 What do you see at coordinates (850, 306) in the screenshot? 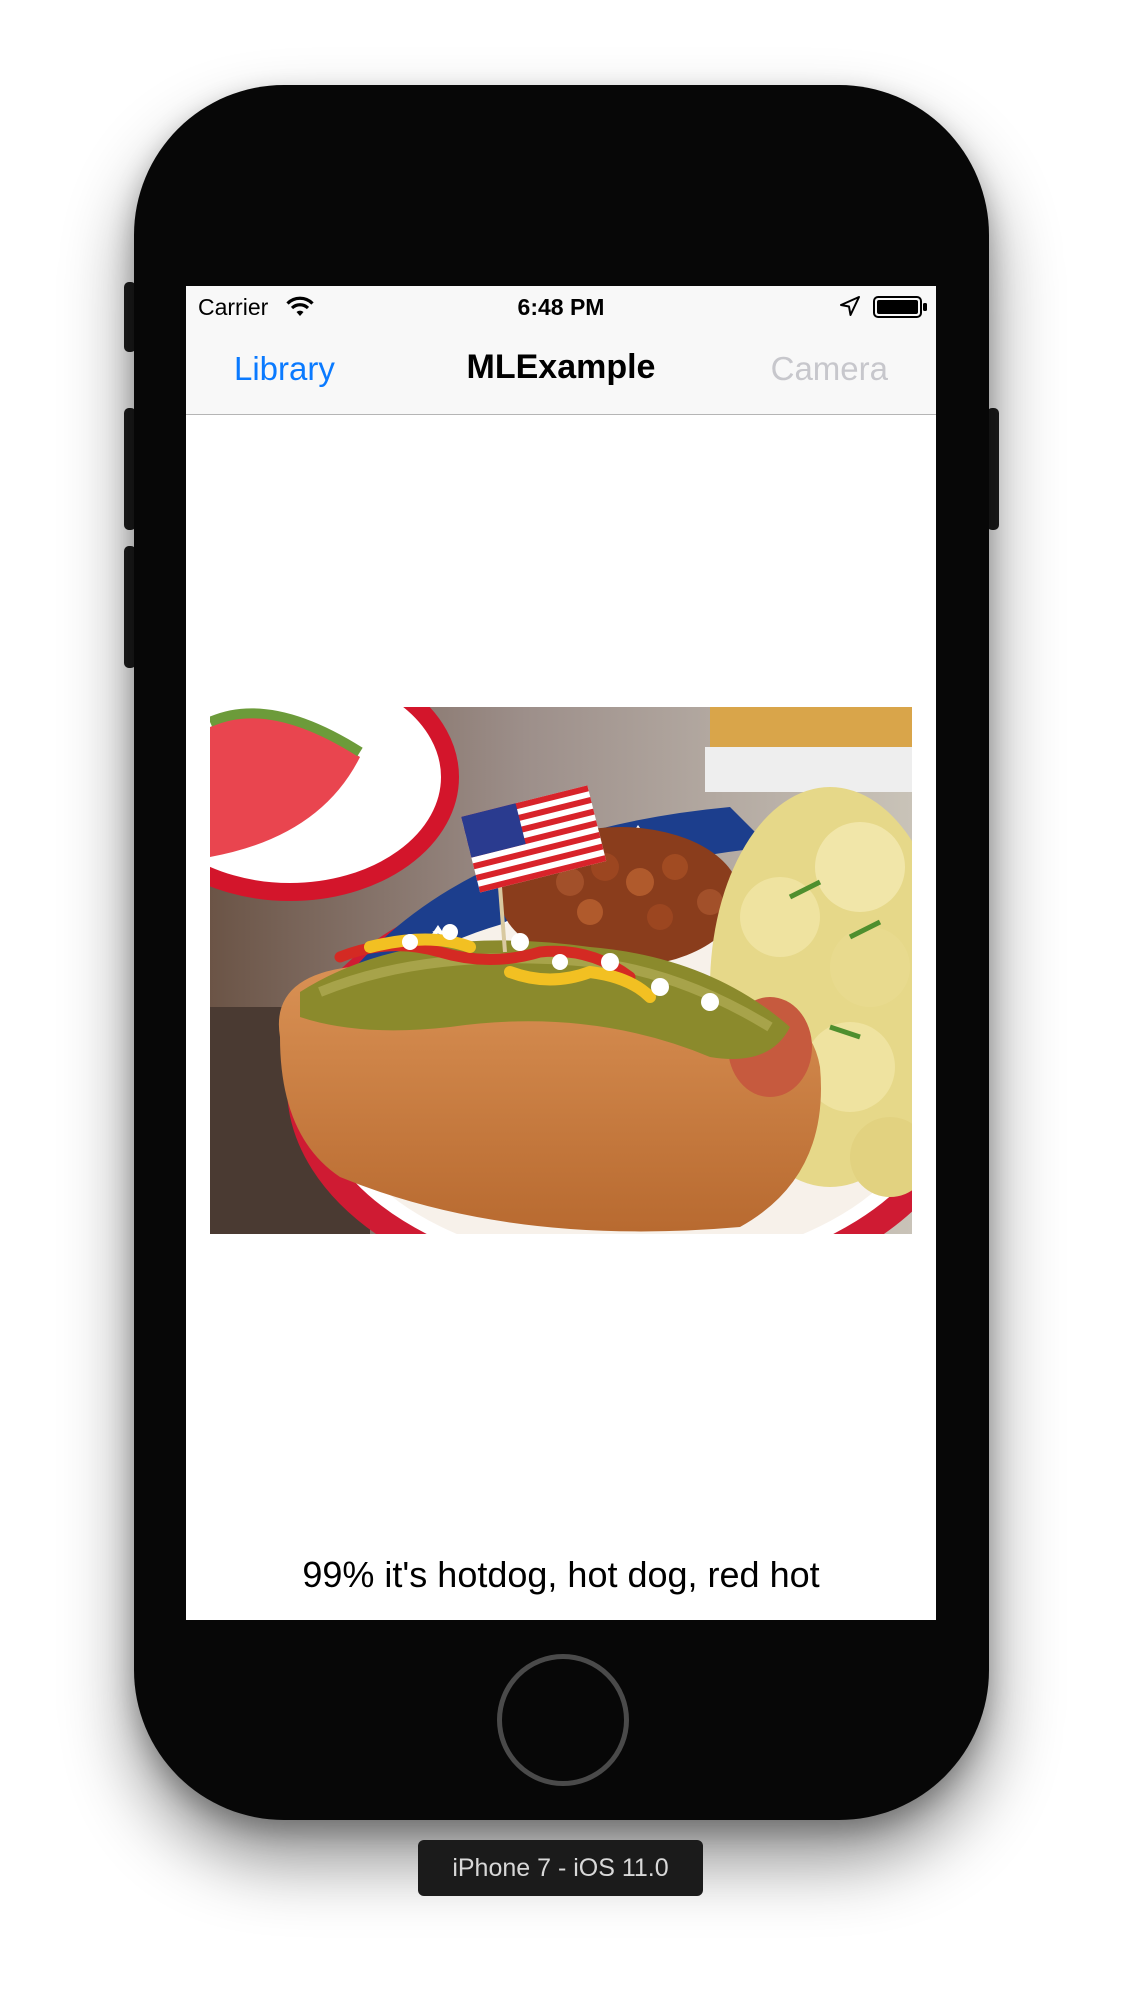
I see `location-arrow-icon` at bounding box center [850, 306].